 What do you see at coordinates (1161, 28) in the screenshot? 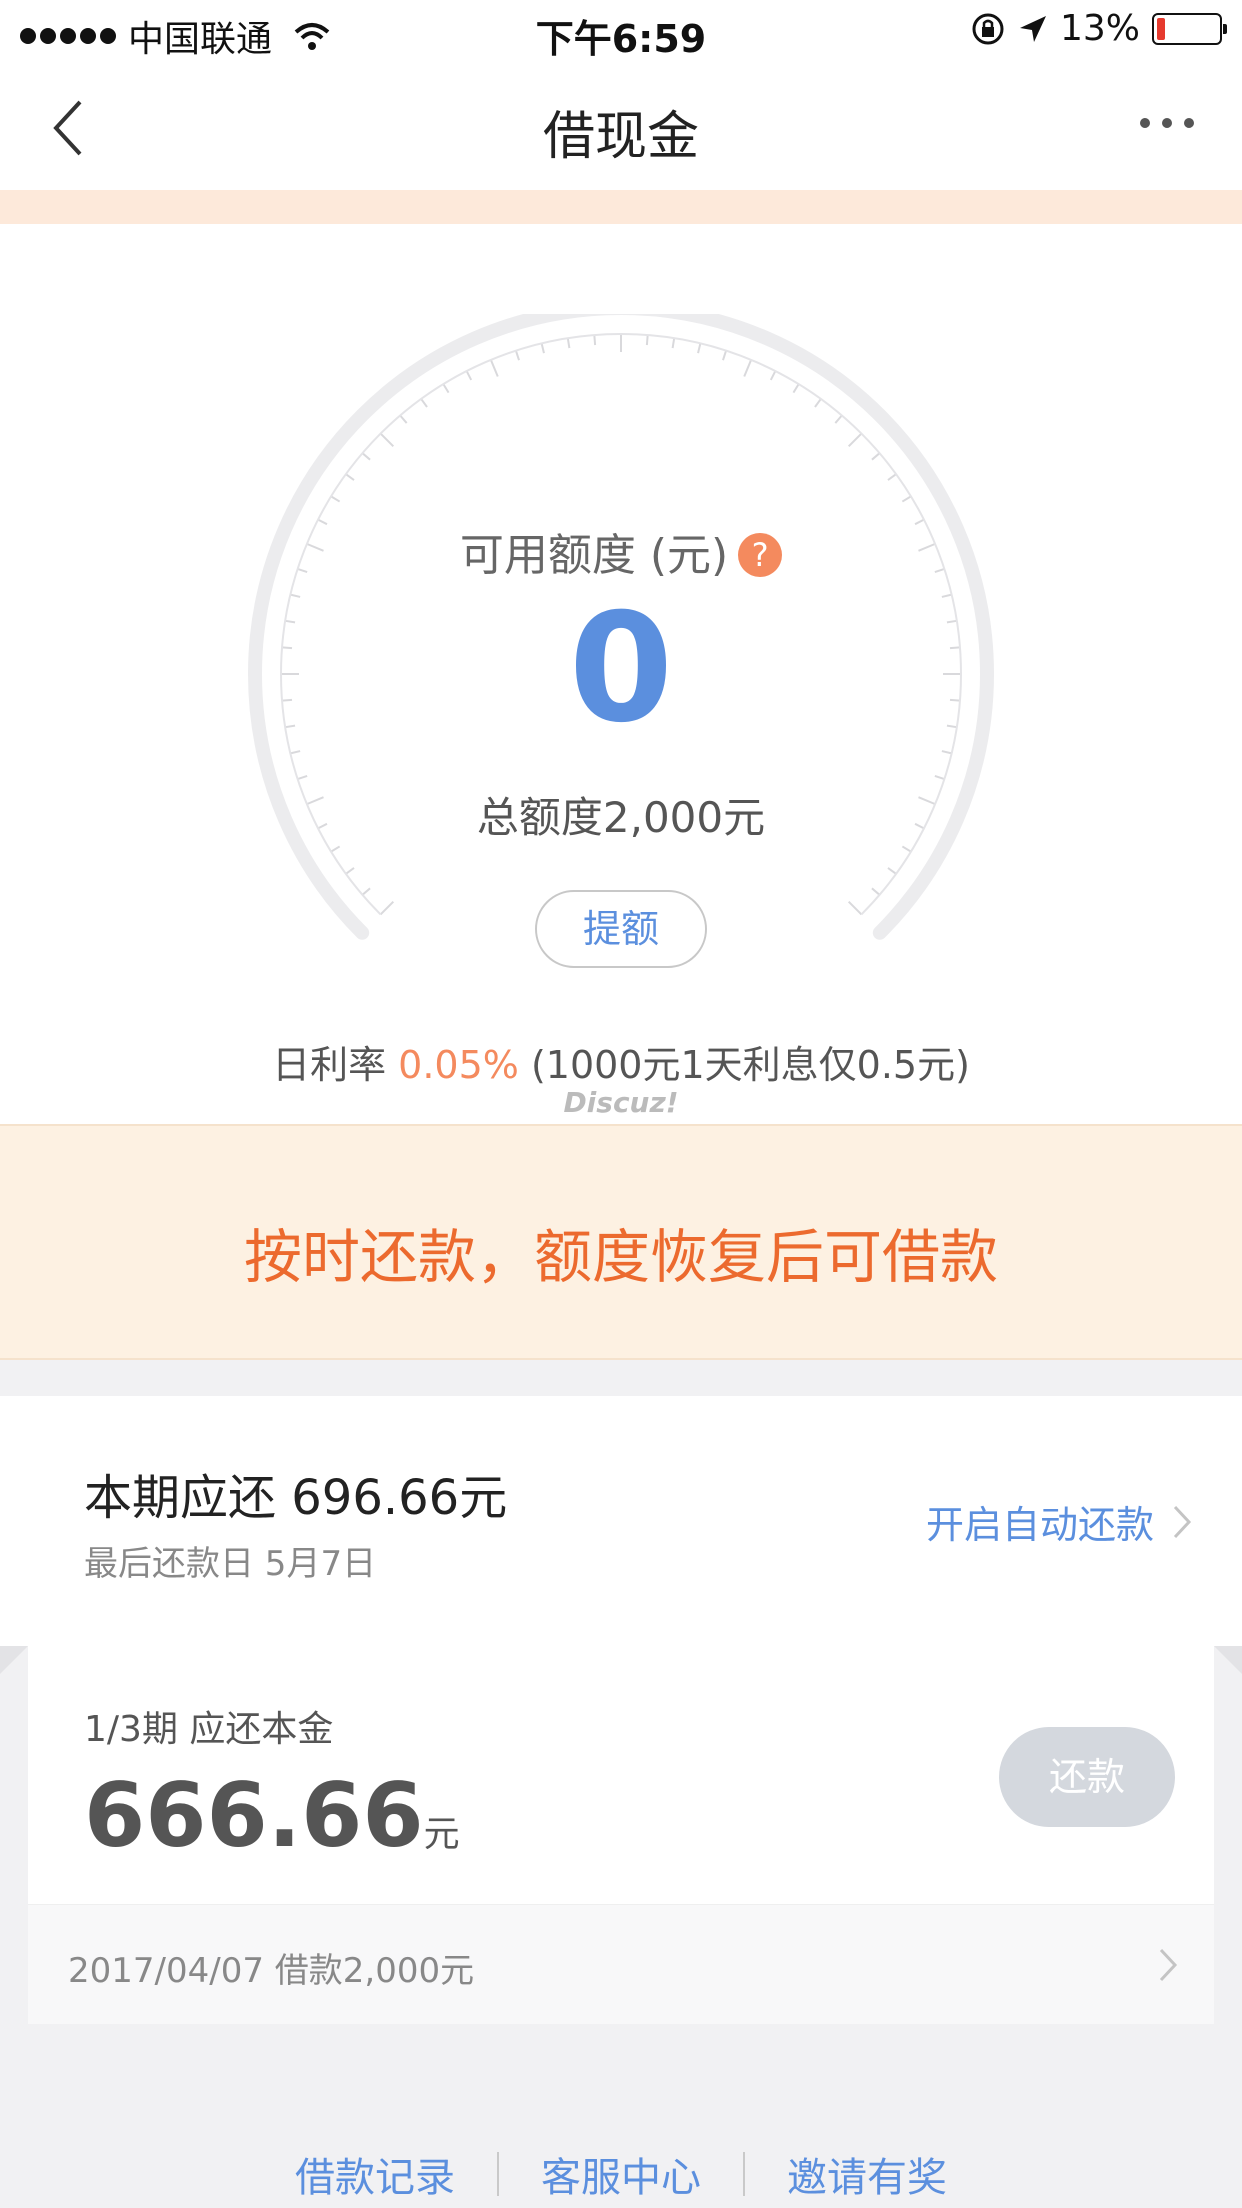
I see `battery-level-fill` at bounding box center [1161, 28].